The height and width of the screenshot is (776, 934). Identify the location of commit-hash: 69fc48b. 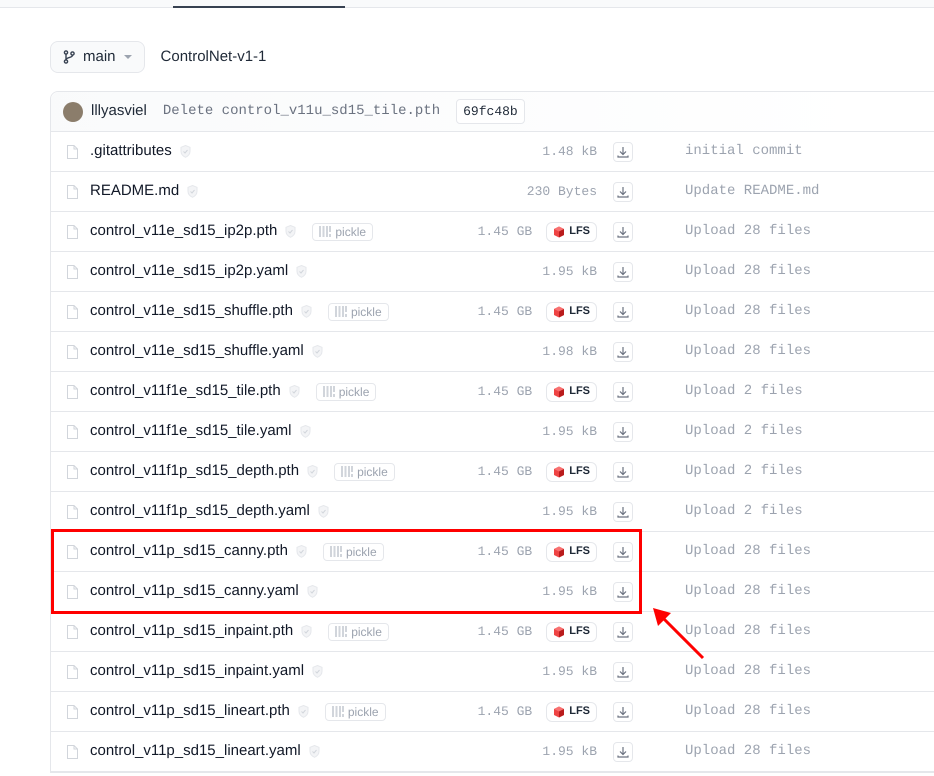
(490, 111).